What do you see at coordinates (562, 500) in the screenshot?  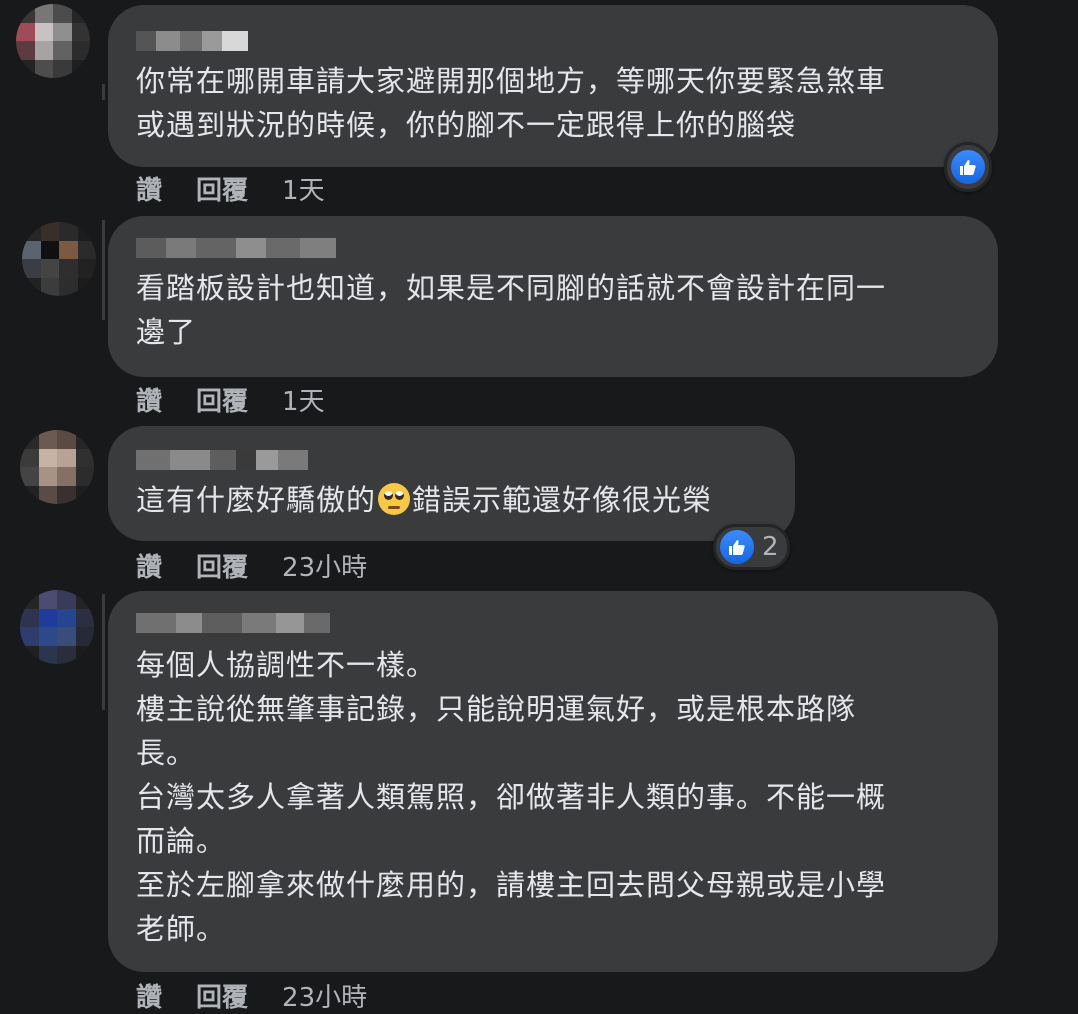 I see `comment-line: 錯誤示範還好像很光榮` at bounding box center [562, 500].